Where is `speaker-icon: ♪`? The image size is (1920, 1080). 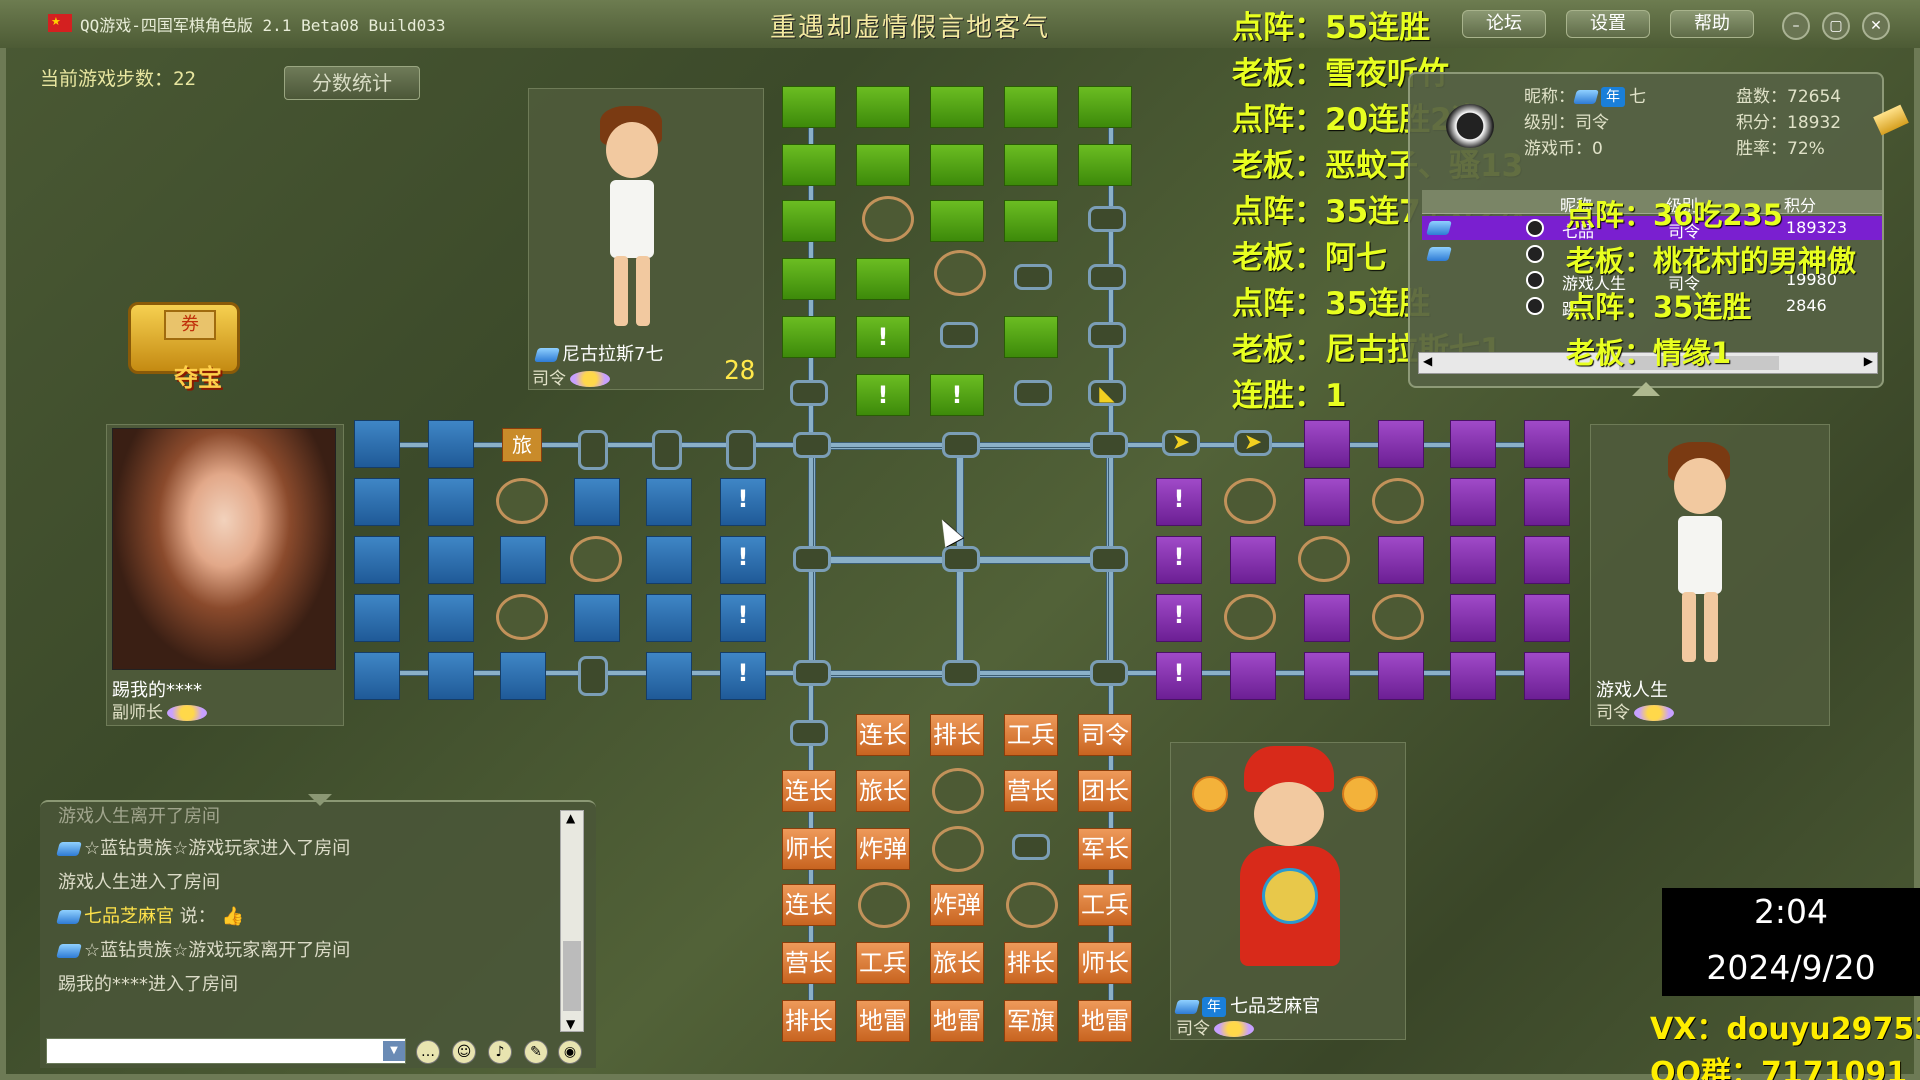
speaker-icon: ♪ is located at coordinates (500, 1052).